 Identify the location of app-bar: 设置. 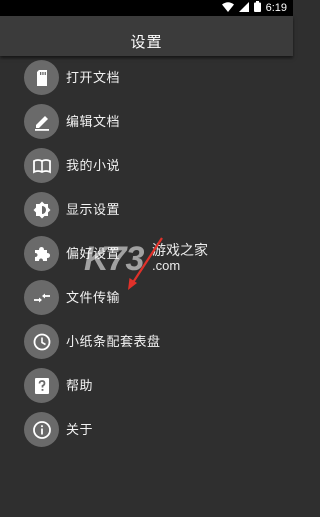
(146, 36).